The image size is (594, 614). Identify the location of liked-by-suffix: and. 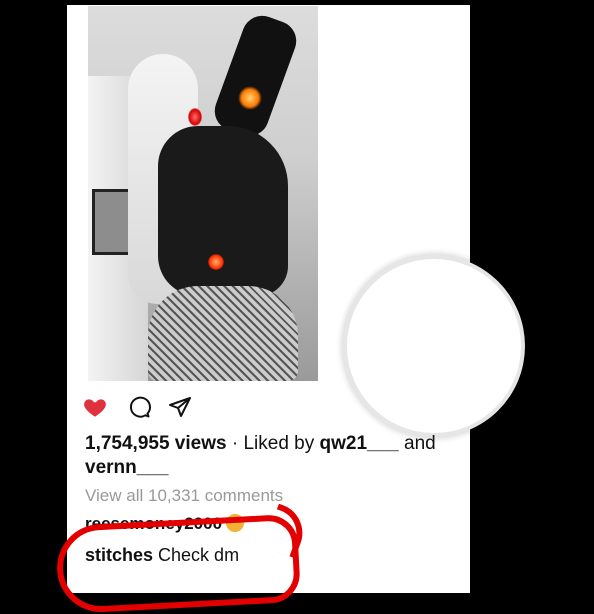
(417, 443).